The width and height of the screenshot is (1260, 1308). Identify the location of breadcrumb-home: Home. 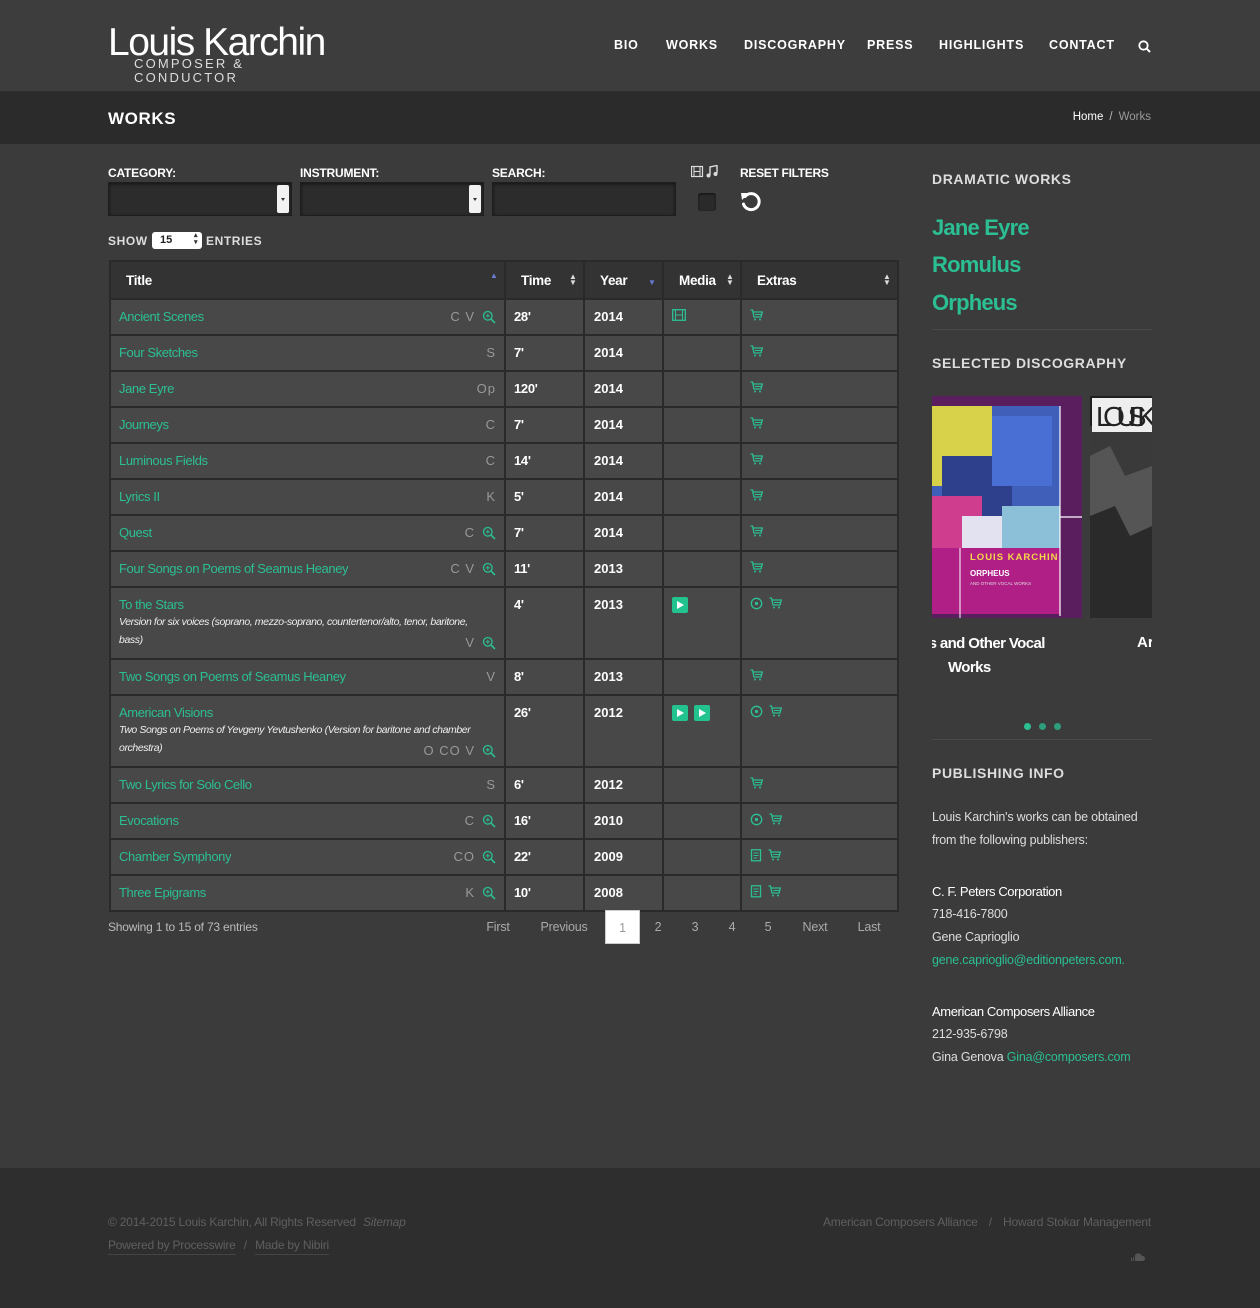
(1088, 117).